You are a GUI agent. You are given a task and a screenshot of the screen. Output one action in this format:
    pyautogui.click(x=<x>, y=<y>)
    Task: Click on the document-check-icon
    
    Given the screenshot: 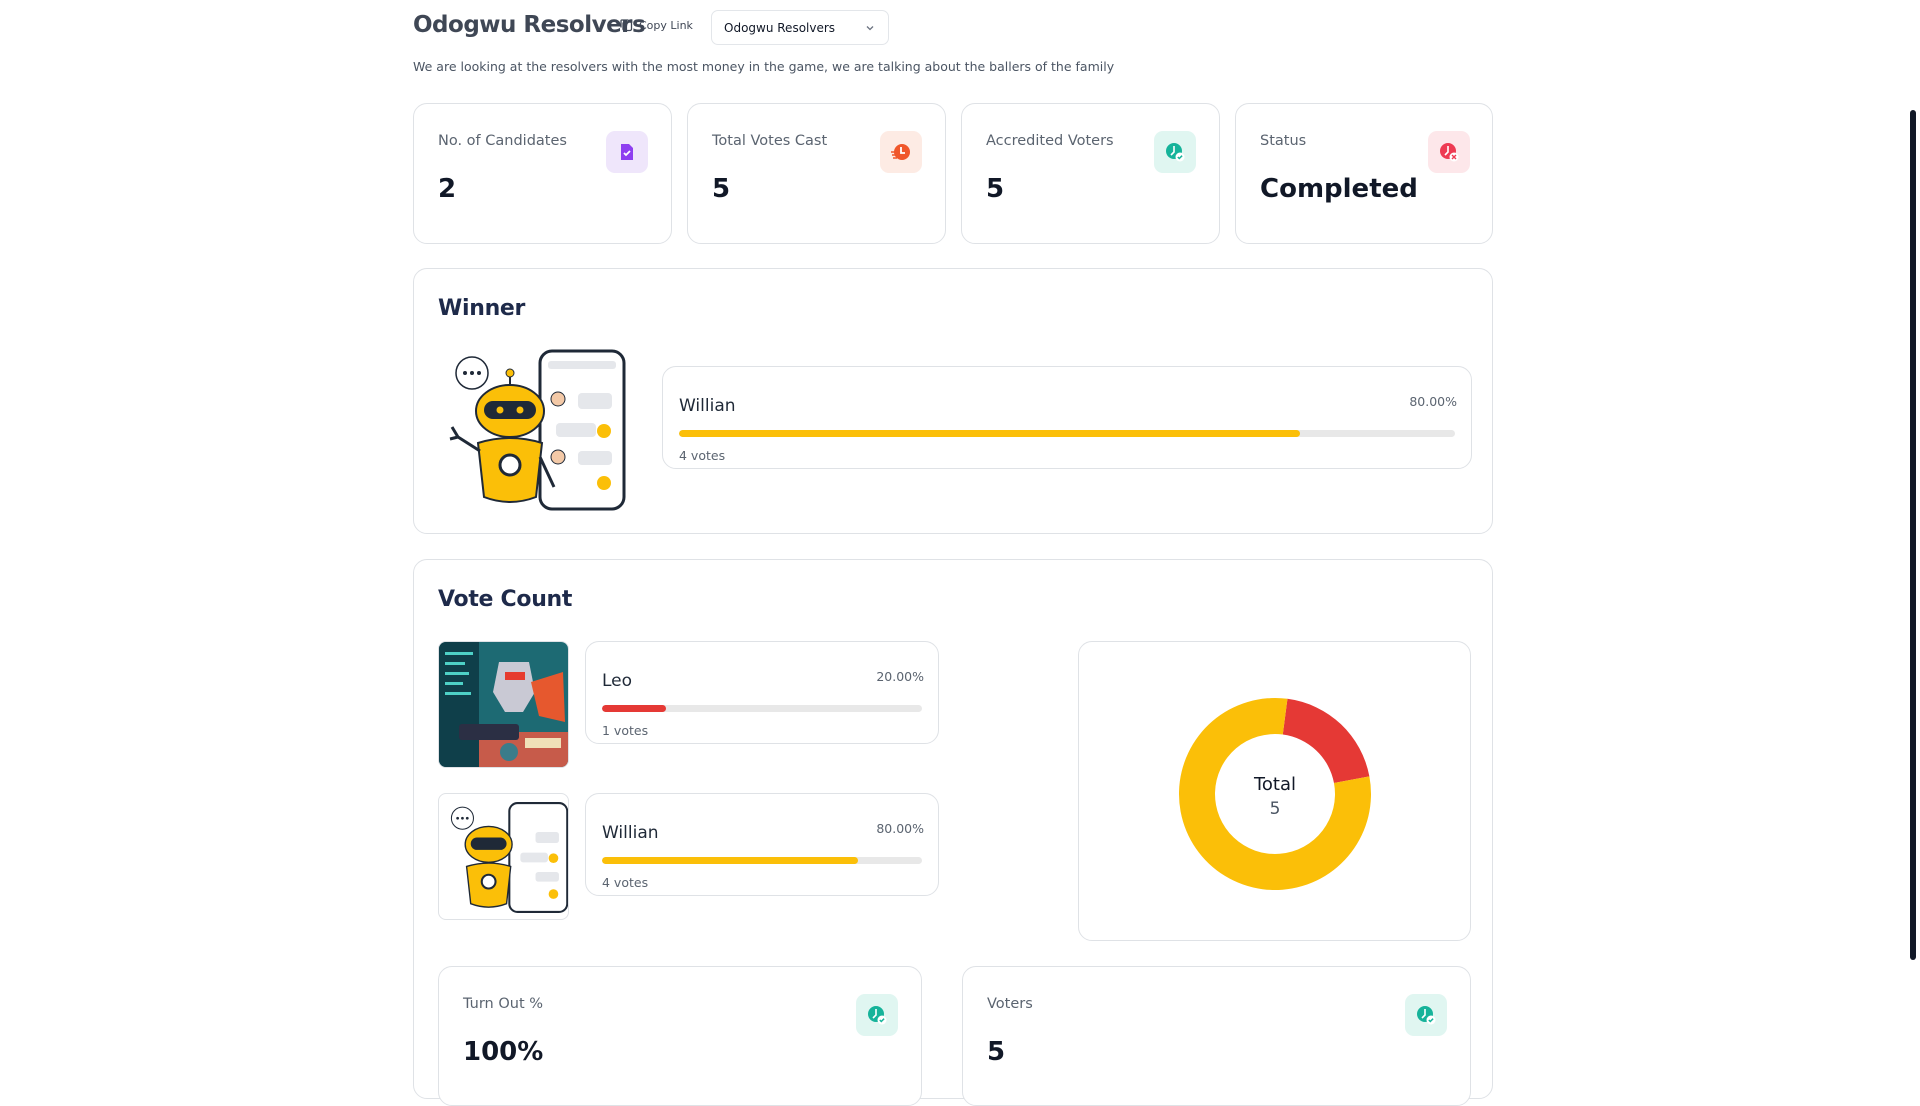 What is the action you would take?
    pyautogui.click(x=627, y=152)
    